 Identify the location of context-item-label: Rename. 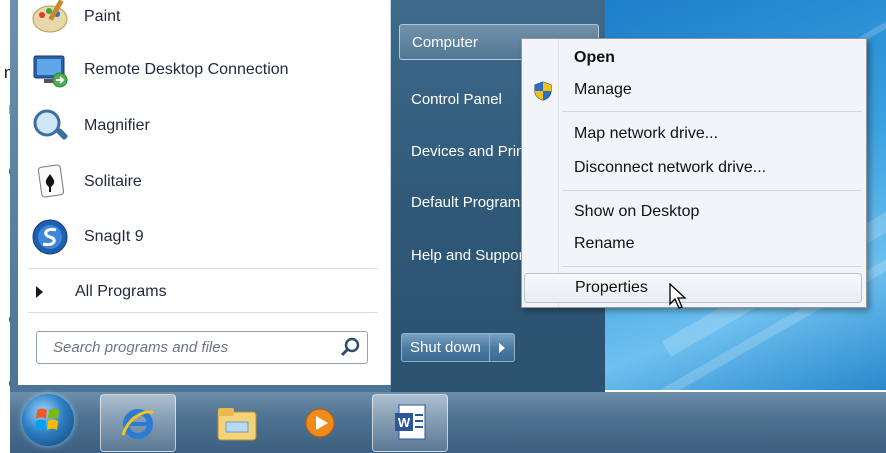
(604, 243).